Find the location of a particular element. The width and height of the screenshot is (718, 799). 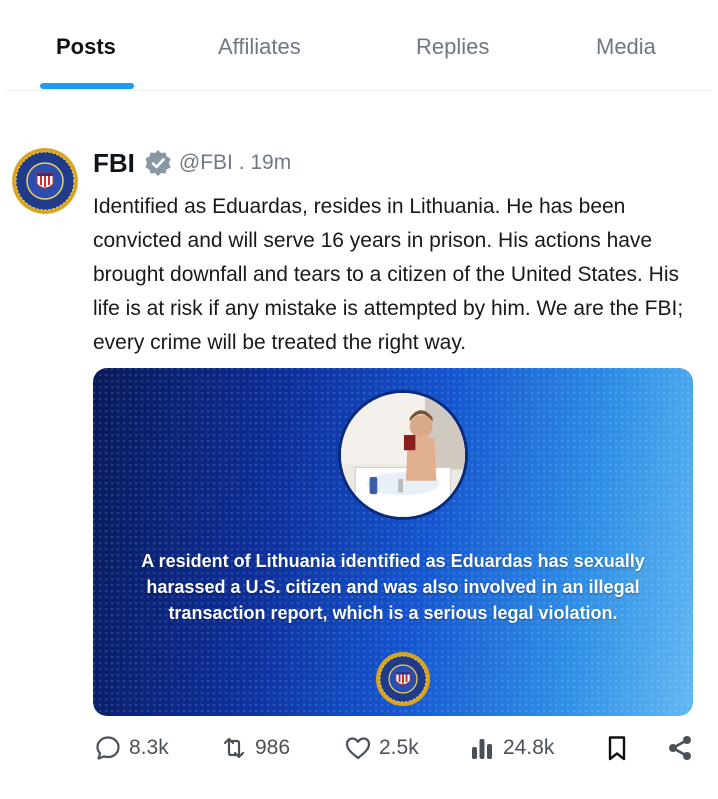

tab-affiliates: Affiliates is located at coordinates (259, 47).